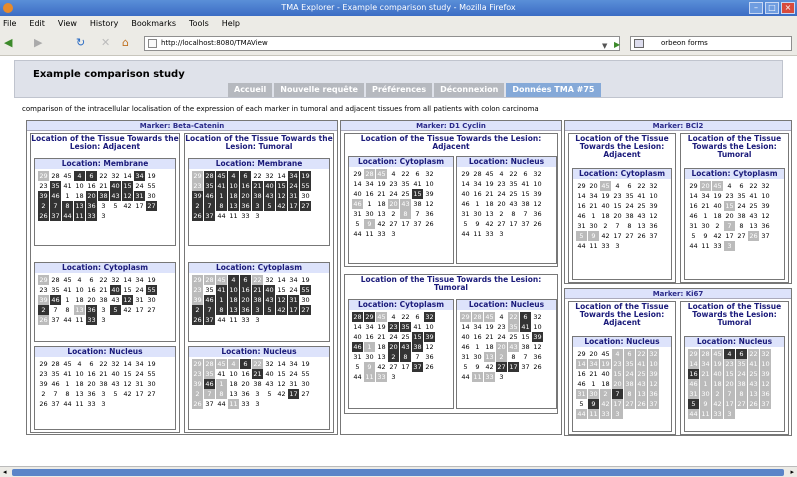 This screenshot has height=477, width=797. What do you see at coordinates (788, 8) in the screenshot?
I see `close-icon: ×` at bounding box center [788, 8].